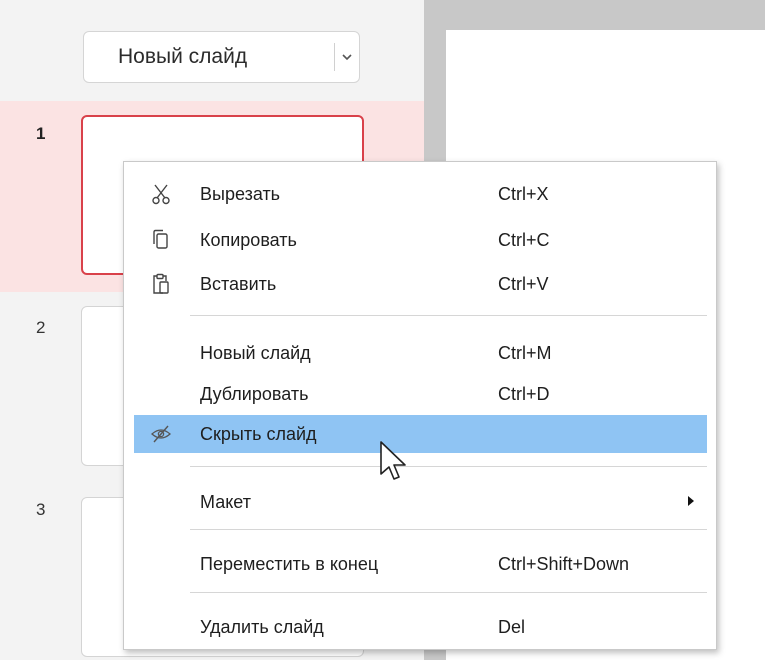 The height and width of the screenshot is (660, 765). I want to click on menu-item-shortcut: Ctrl+Shift+Down, so click(564, 563).